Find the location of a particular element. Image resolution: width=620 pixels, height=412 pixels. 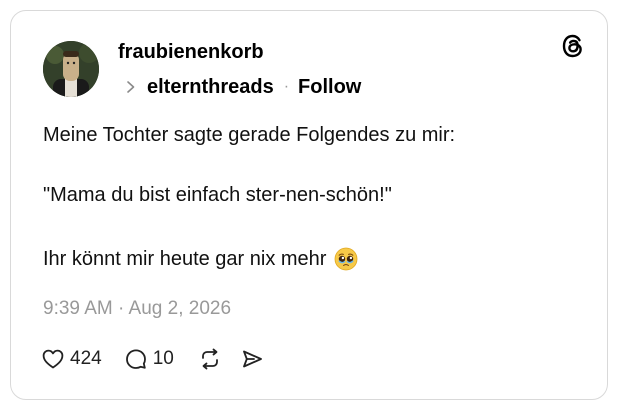

like-button: 424 is located at coordinates (71, 359).